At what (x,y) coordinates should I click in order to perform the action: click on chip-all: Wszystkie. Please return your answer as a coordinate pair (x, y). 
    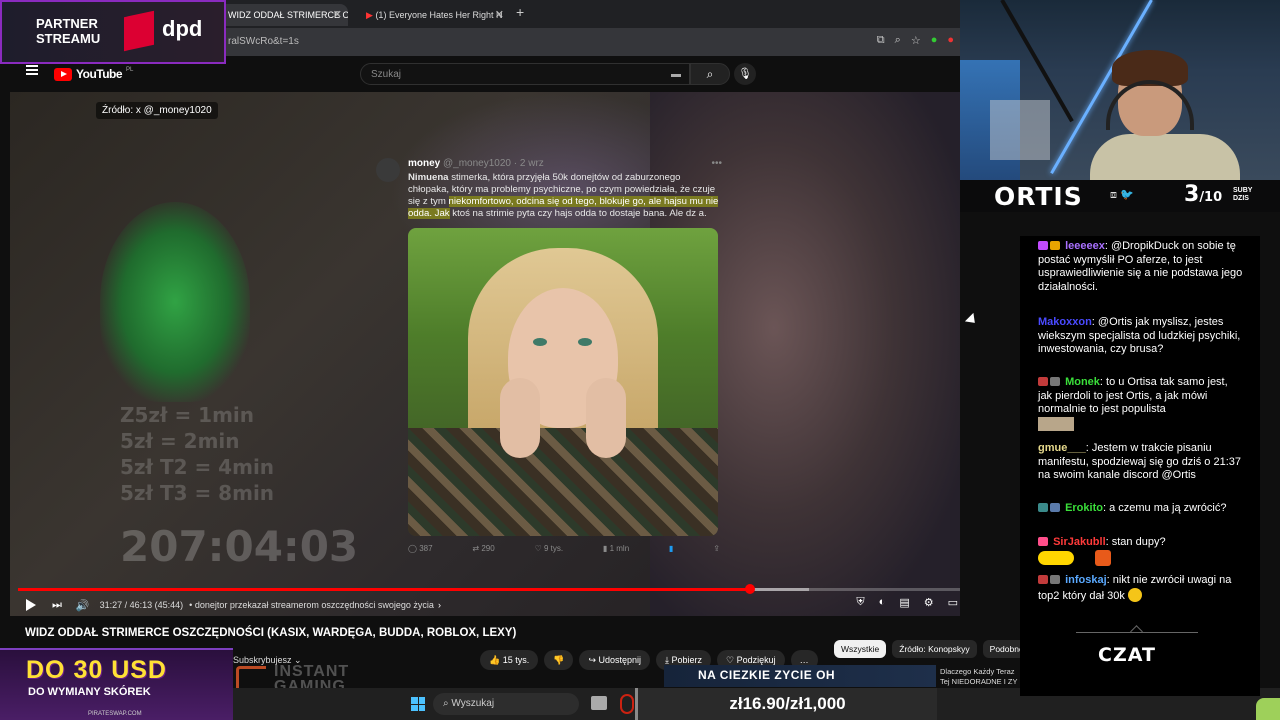
    Looking at the image, I should click on (860, 649).